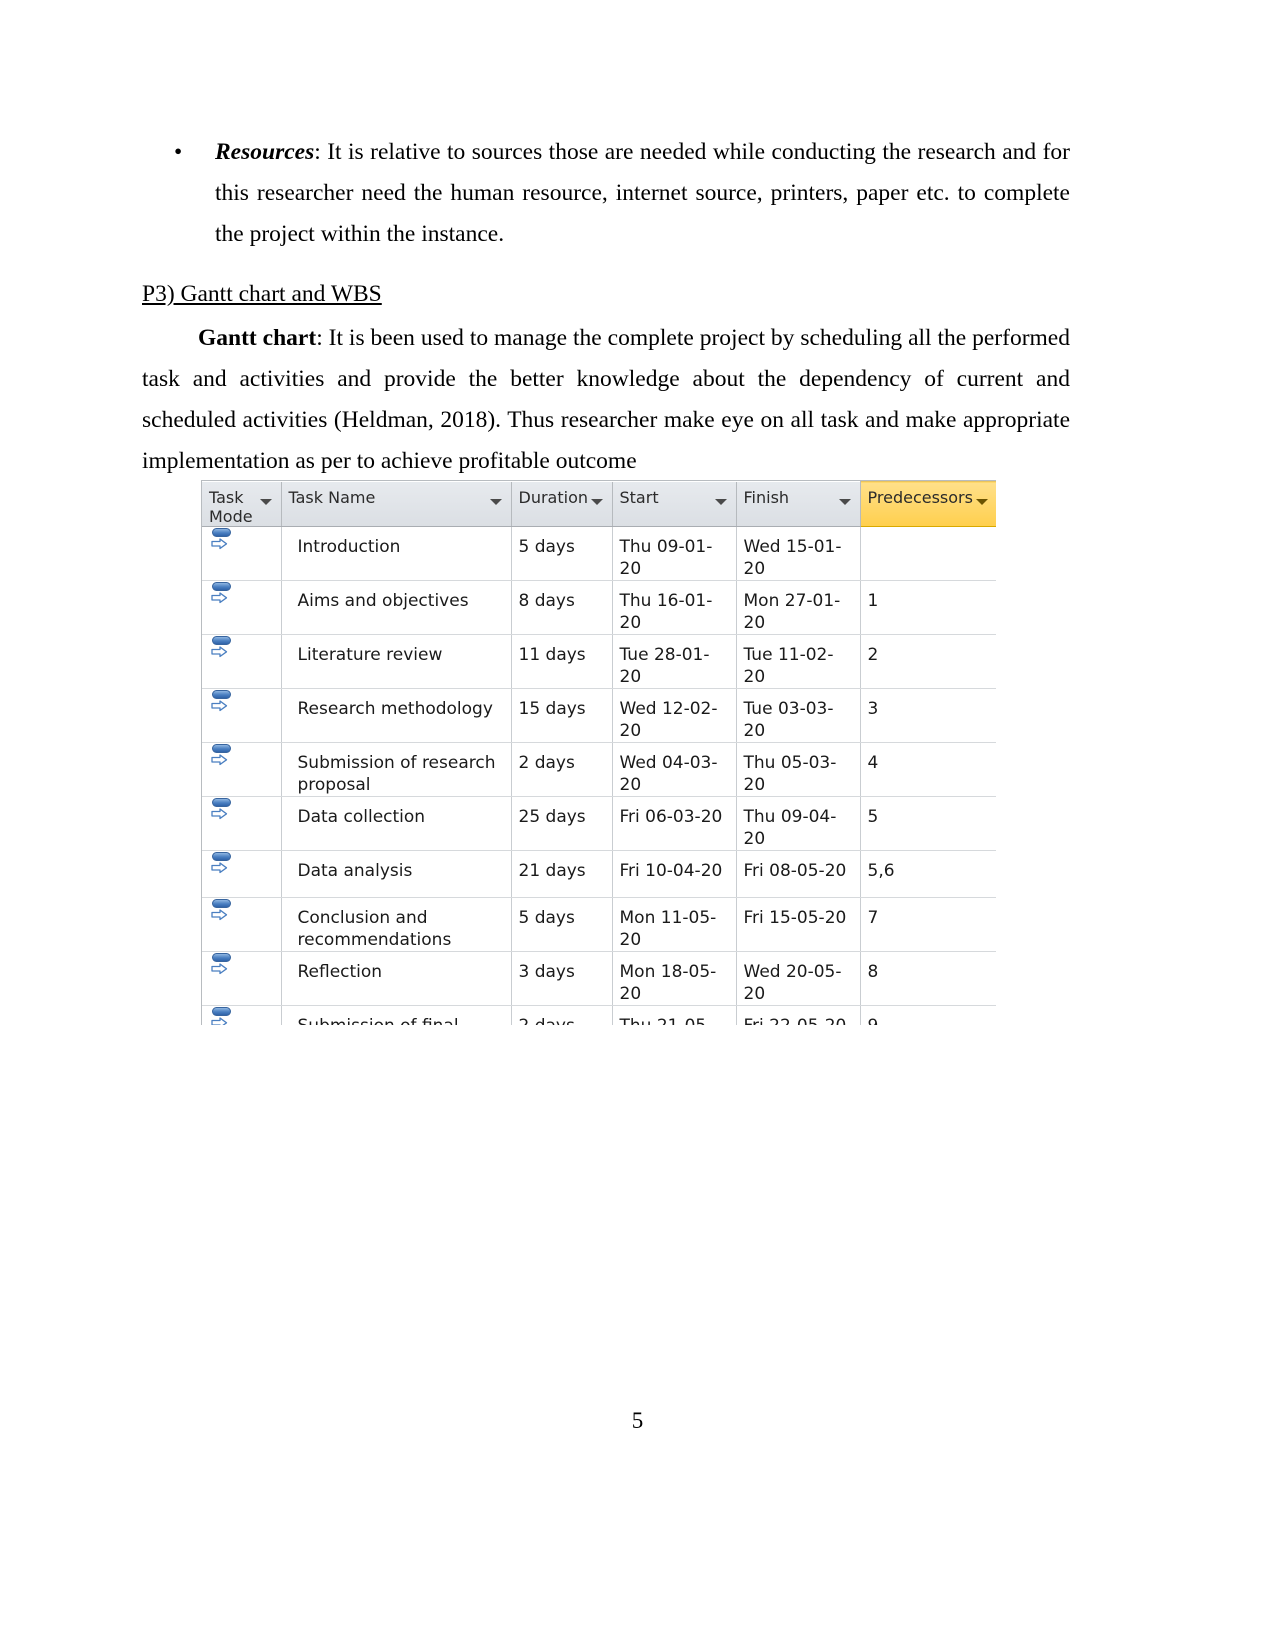 The image size is (1275, 1651). Describe the element at coordinates (674, 715) in the screenshot. I see `cell-start: Wed 12-02-20` at that location.